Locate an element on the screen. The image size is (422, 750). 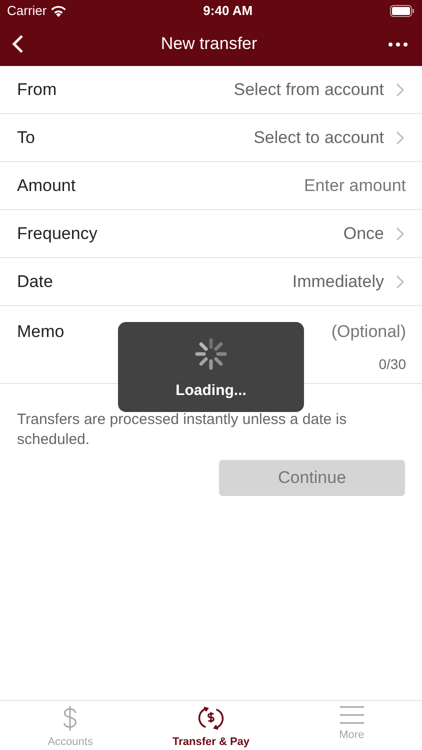
carrier-label: Carrier is located at coordinates (27, 11).